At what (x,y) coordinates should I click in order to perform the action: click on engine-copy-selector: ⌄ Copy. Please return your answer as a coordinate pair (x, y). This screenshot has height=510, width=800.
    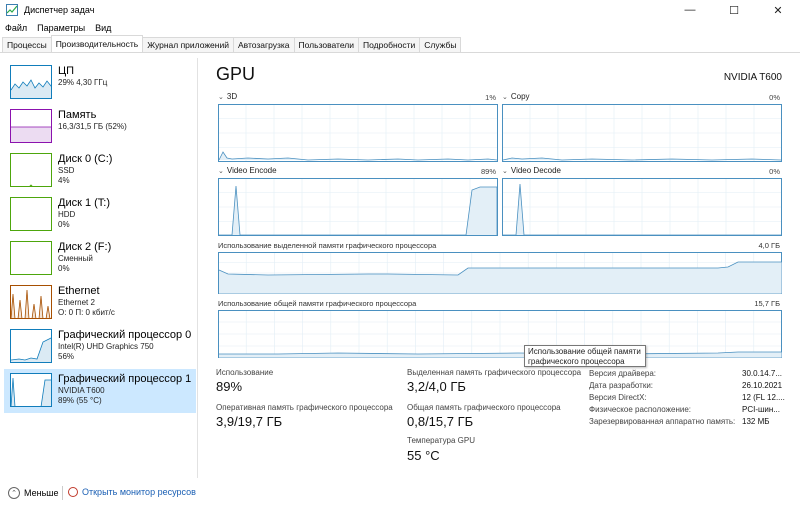
    Looking at the image, I should click on (516, 96).